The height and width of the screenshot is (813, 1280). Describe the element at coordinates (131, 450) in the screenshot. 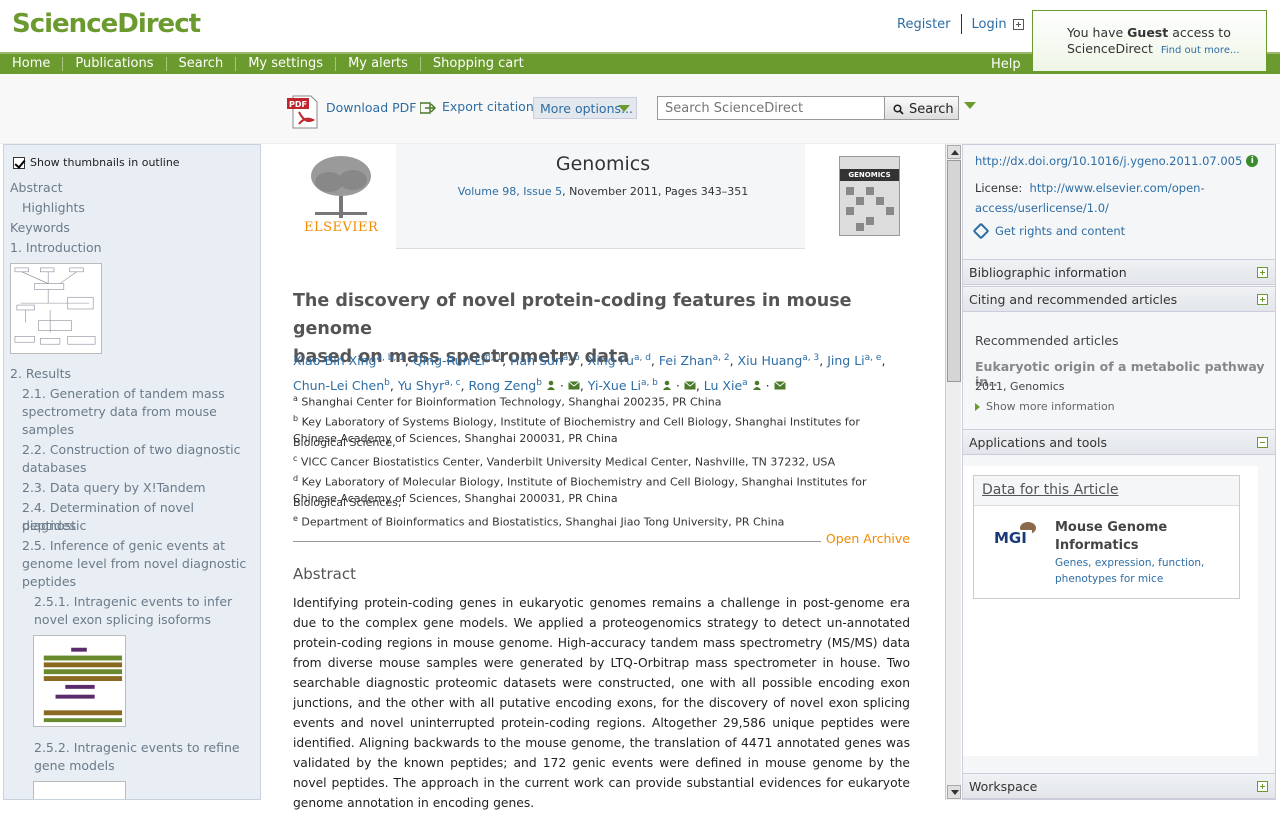

I see `outline-2-2: 2.2. Construction of two diagnostic` at that location.